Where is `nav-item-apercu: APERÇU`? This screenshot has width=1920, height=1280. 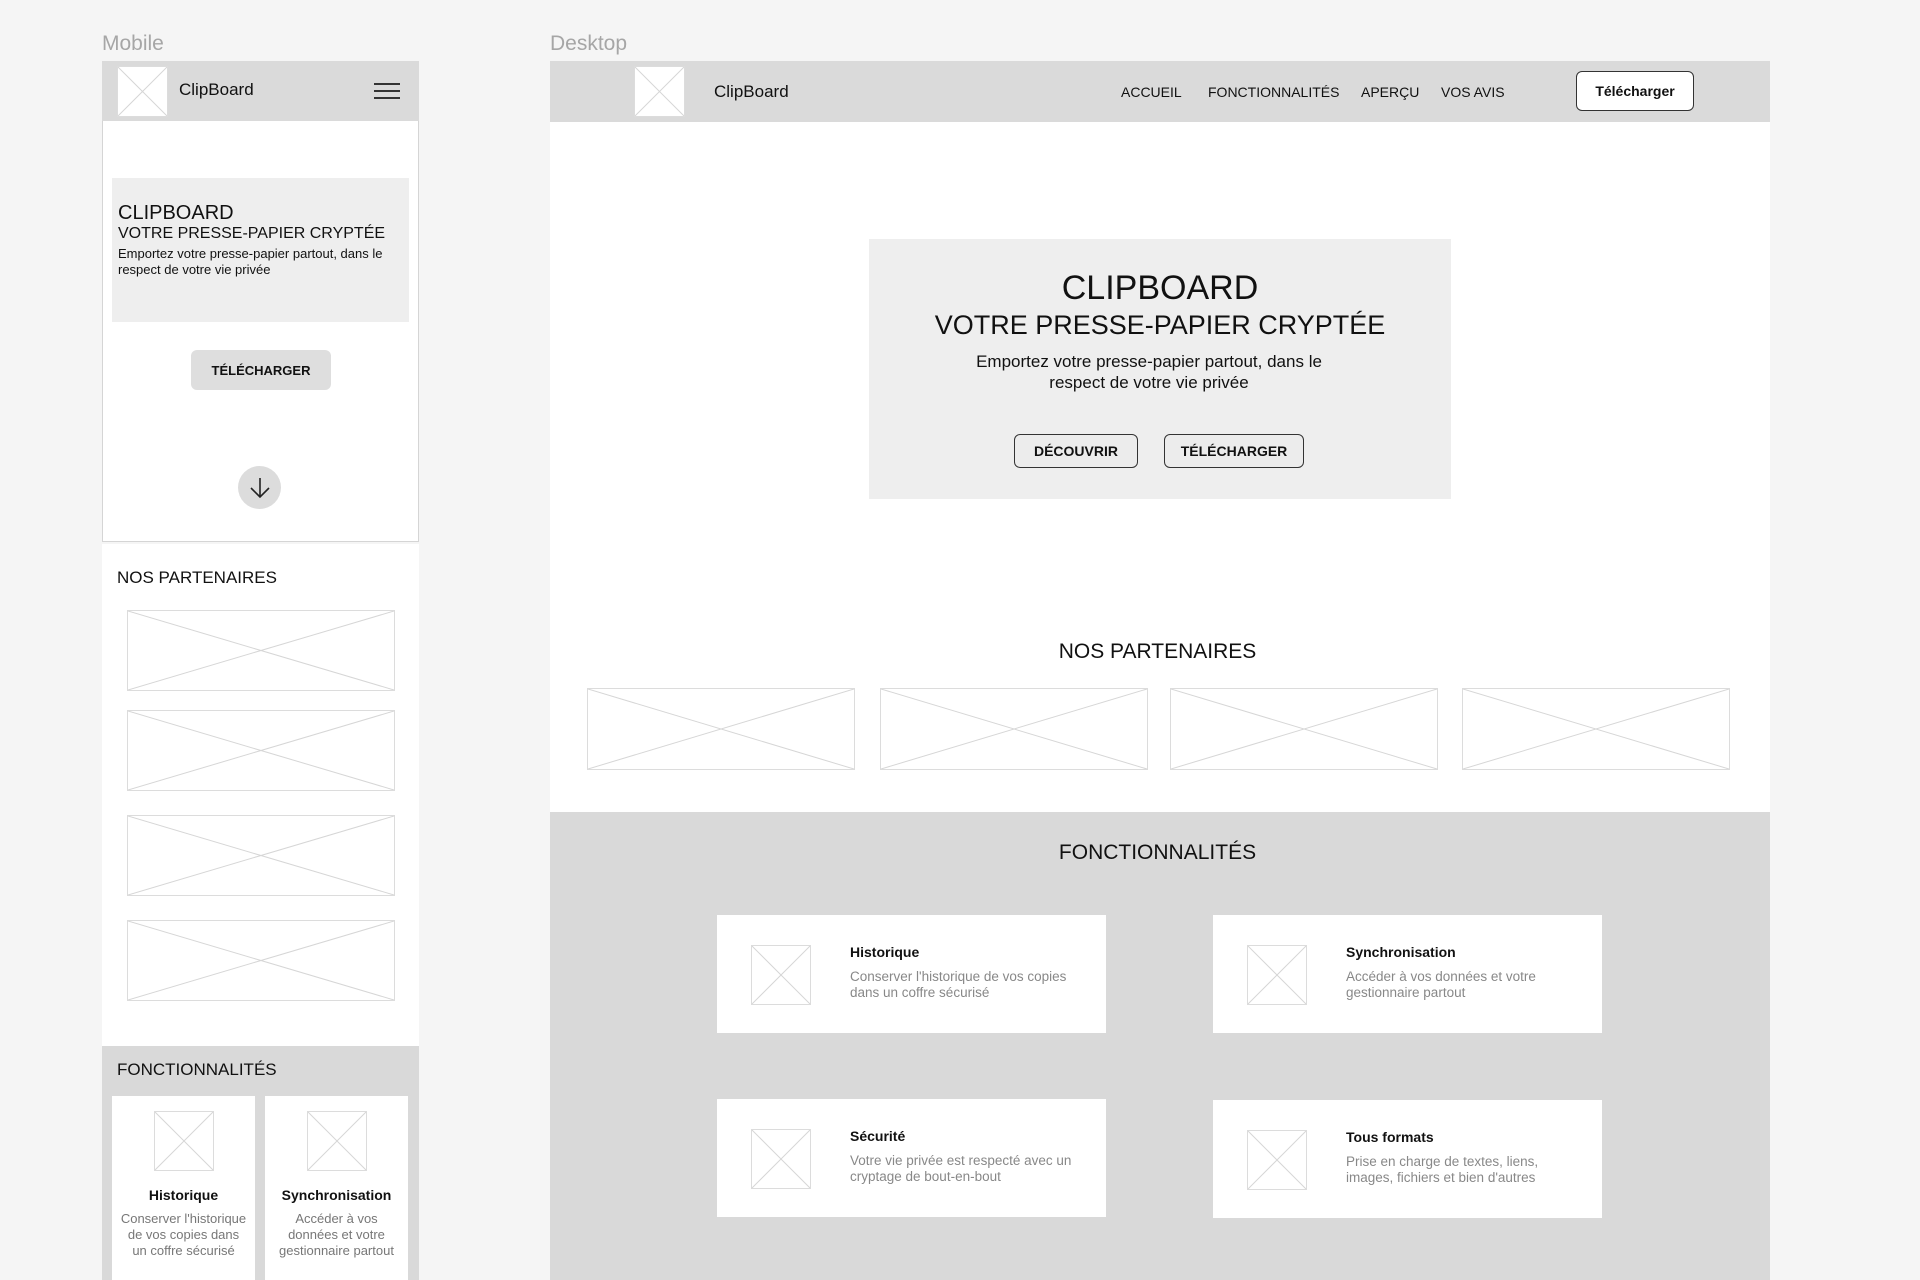
nav-item-apercu: APERÇU is located at coordinates (1390, 92).